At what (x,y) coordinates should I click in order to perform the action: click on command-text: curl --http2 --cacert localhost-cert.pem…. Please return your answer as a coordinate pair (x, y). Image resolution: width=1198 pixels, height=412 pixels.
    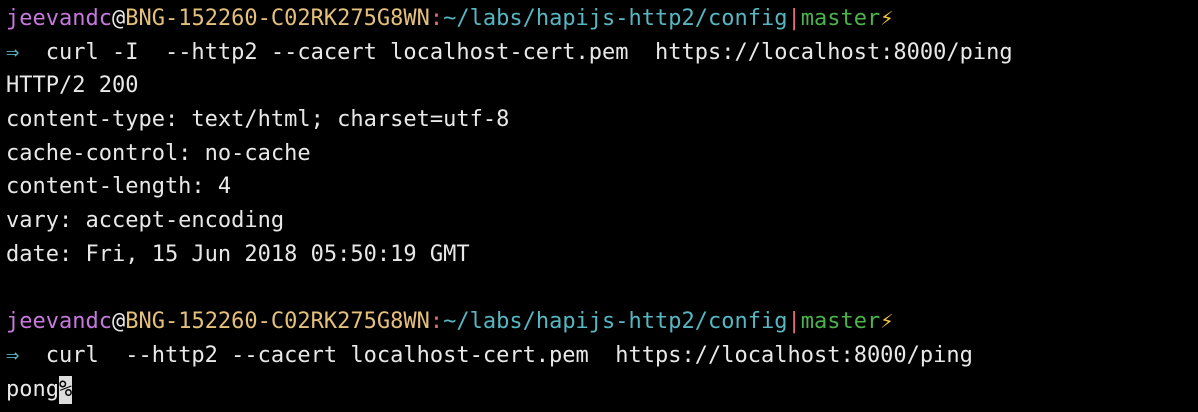
    Looking at the image, I should click on (496, 355).